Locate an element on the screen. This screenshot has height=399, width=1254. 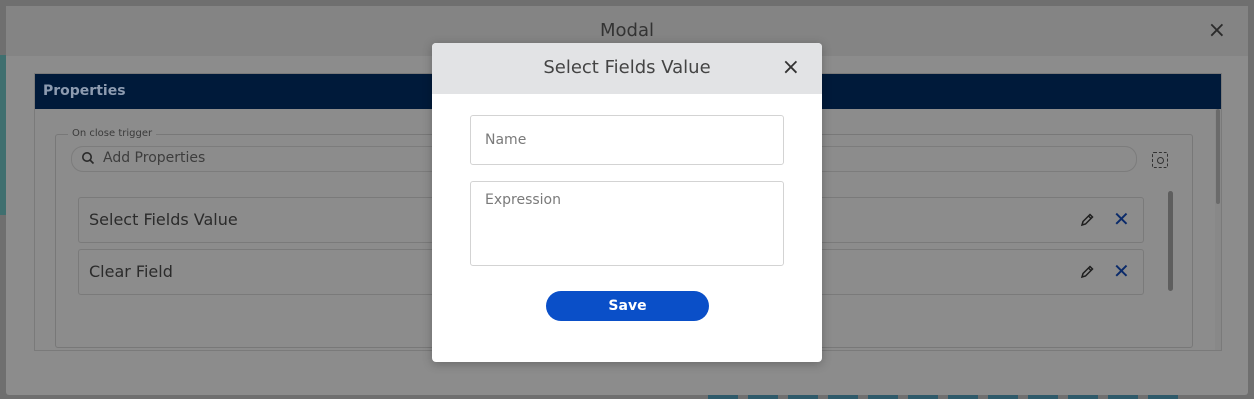
list-item-label: Select Fields Value is located at coordinates (163, 219).